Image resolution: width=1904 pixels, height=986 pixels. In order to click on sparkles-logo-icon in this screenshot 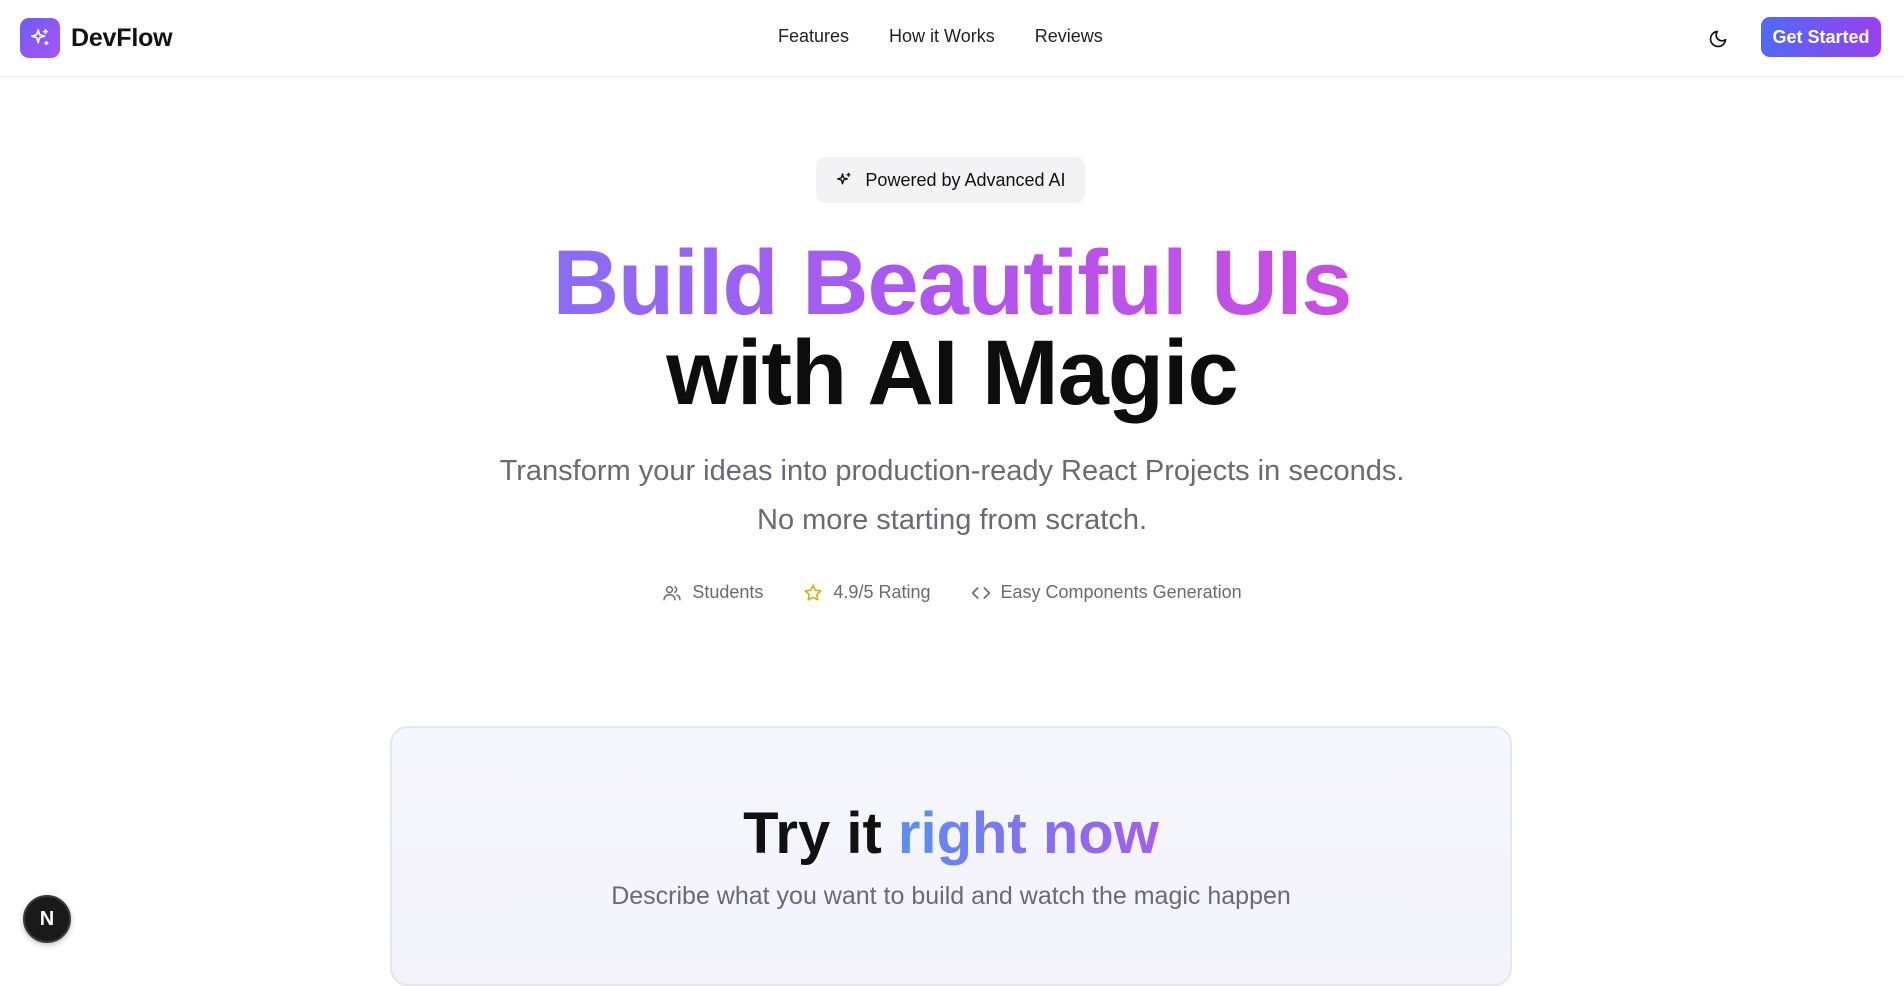, I will do `click(40, 38)`.